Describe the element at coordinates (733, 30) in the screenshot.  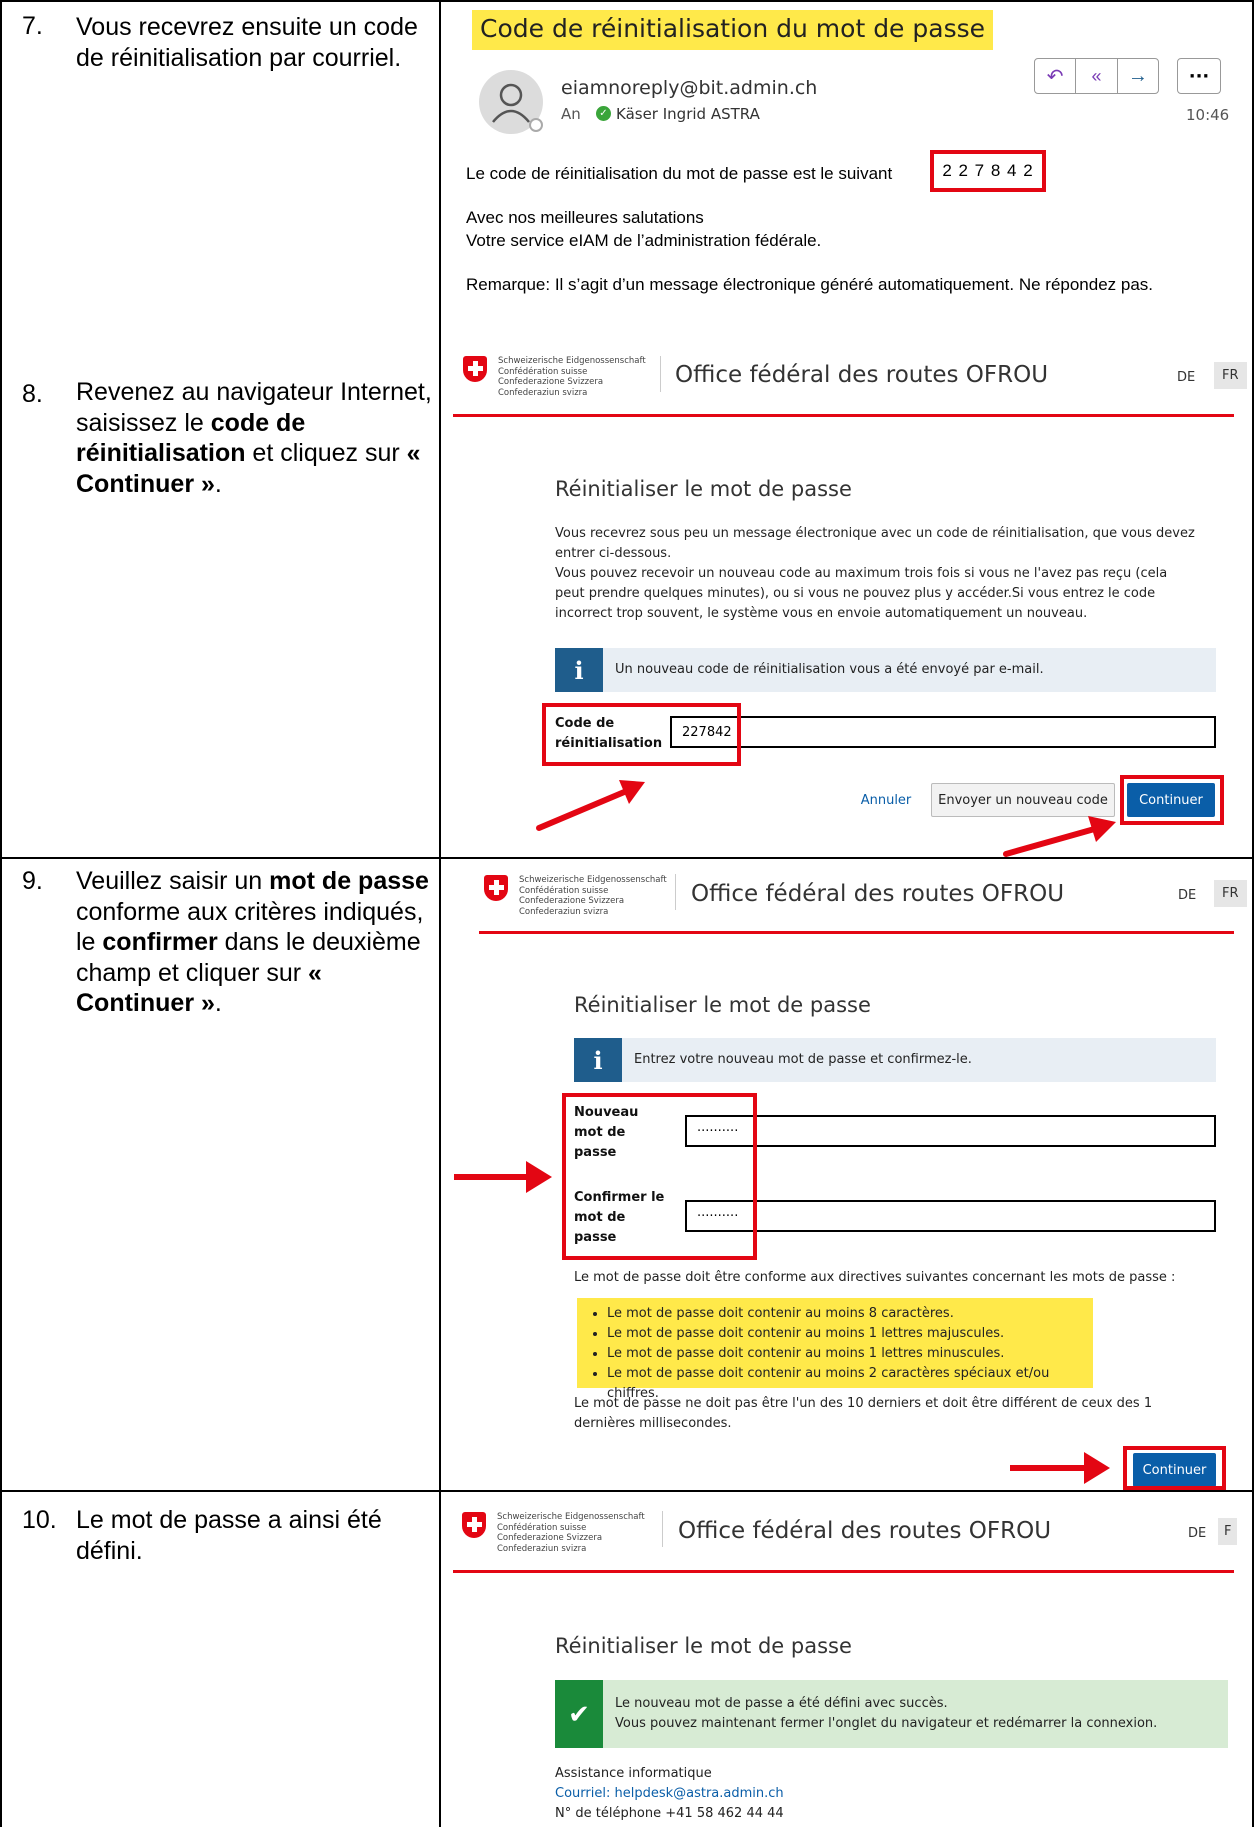
I see `email-subject: Code de réinitialisation du mot de passe` at that location.